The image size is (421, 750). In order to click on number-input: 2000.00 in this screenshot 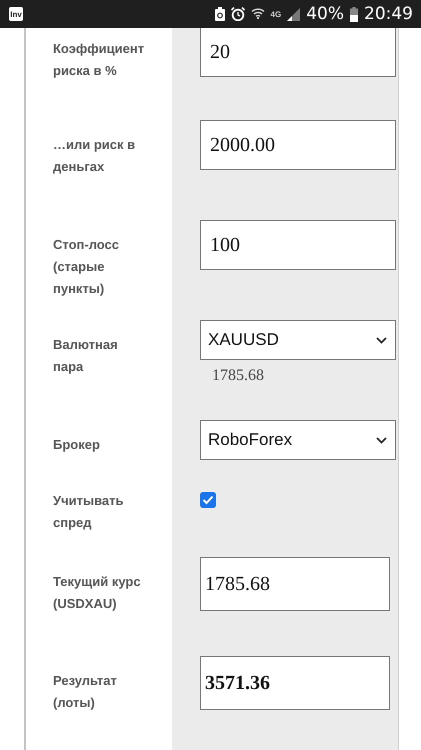, I will do `click(298, 145)`.